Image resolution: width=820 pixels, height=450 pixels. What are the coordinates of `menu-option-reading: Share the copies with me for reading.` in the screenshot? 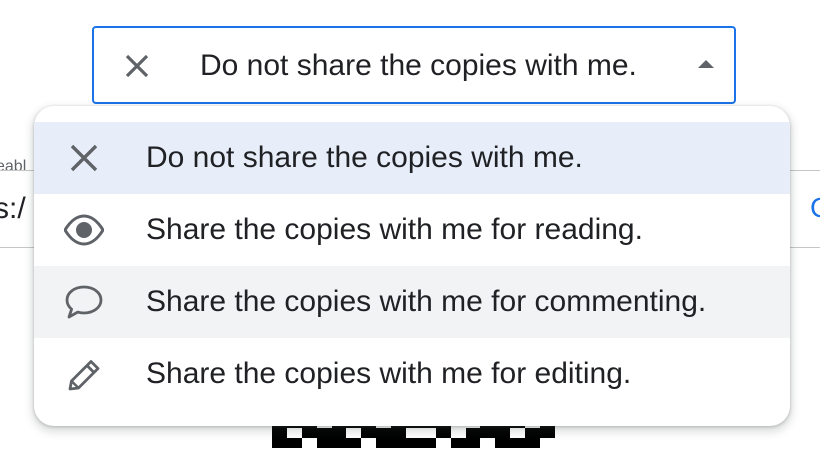 It's located at (412, 230).